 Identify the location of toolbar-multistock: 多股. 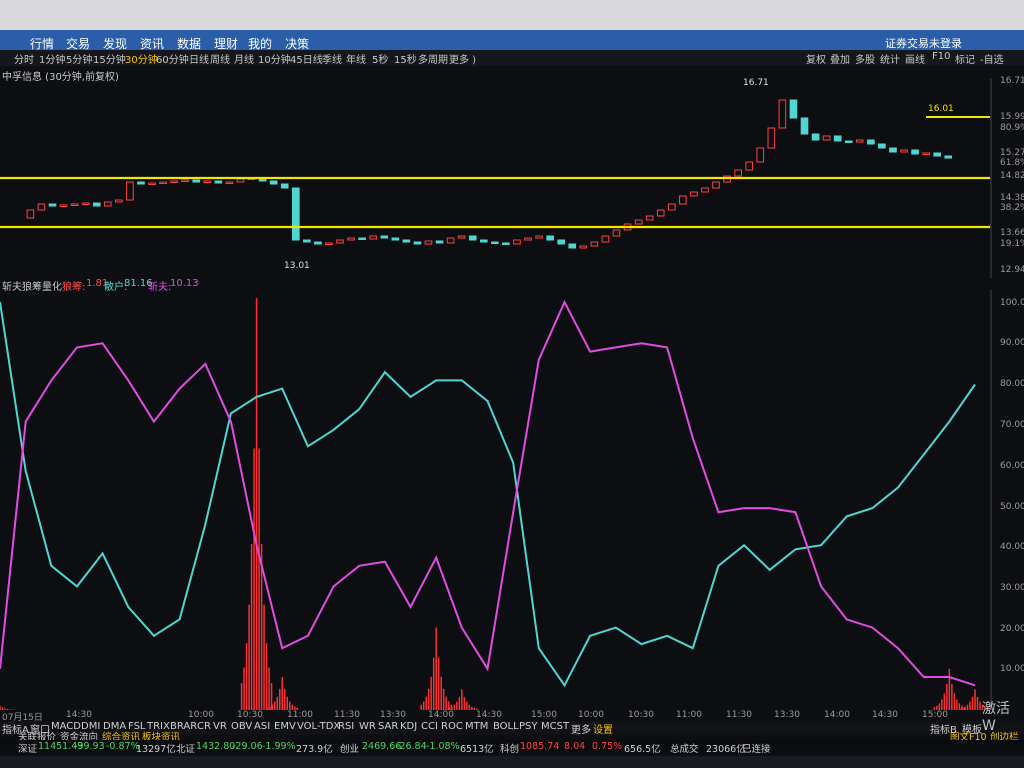
(865, 58).